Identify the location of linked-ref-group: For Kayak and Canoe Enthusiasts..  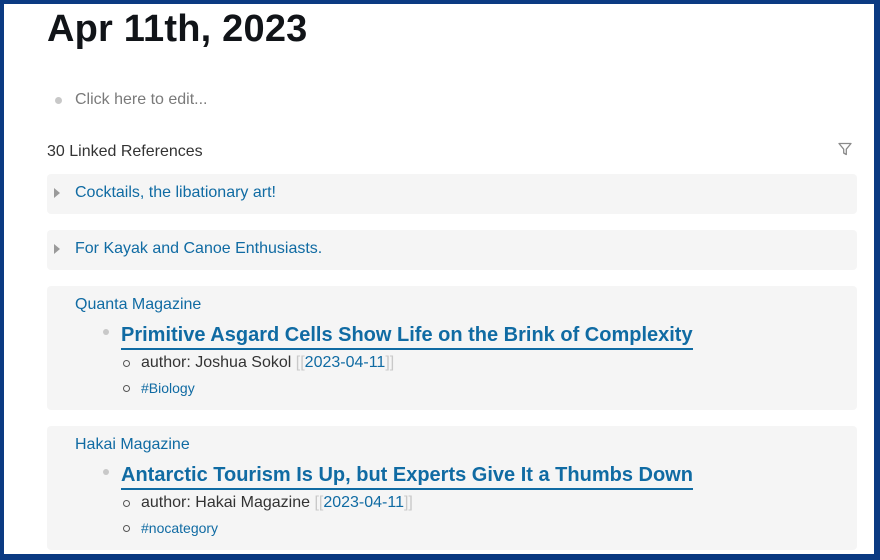
(452, 250).